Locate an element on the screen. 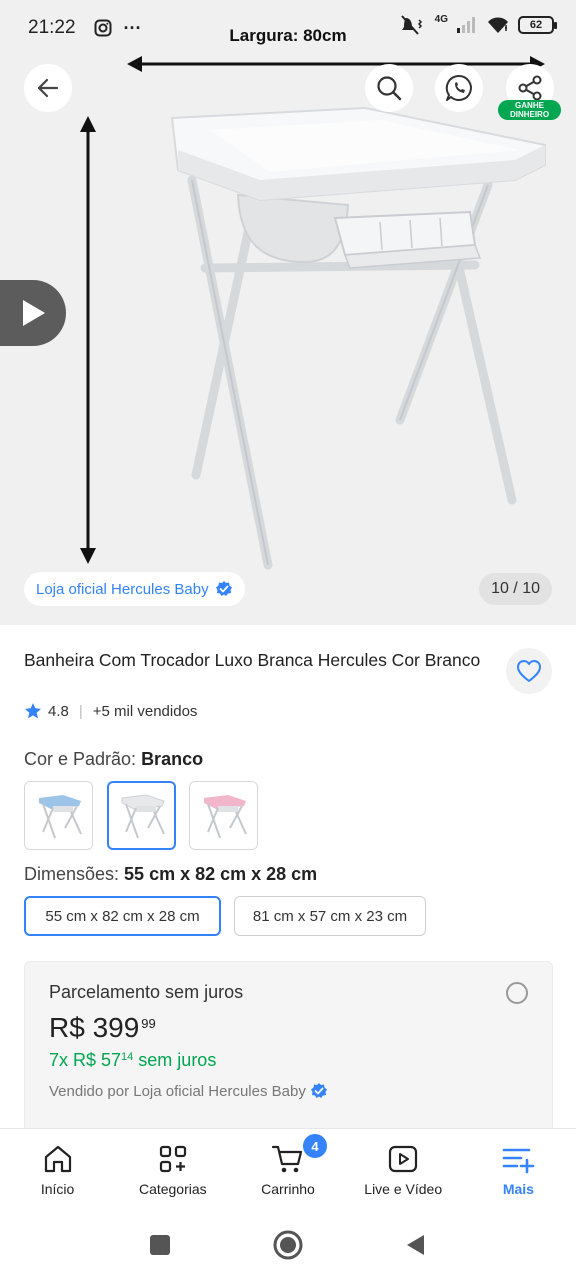  battery-indicator: 62 is located at coordinates (537, 25).